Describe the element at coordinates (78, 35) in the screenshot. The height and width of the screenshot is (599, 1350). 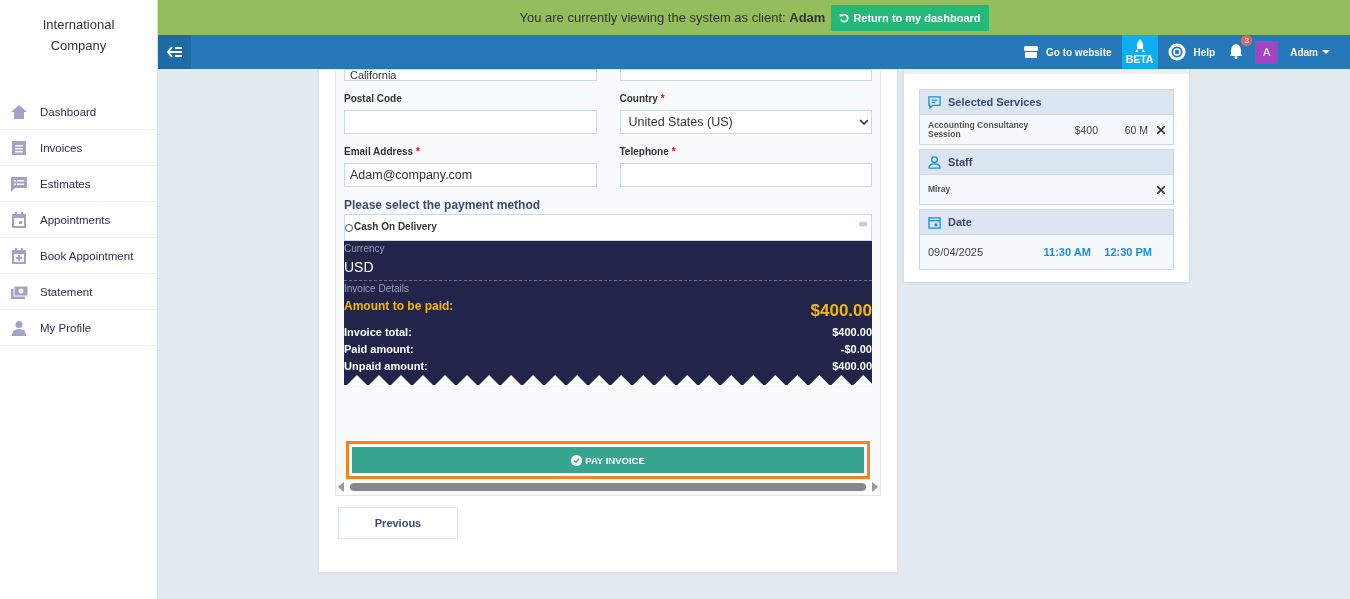
I see `company-name: International Company` at that location.